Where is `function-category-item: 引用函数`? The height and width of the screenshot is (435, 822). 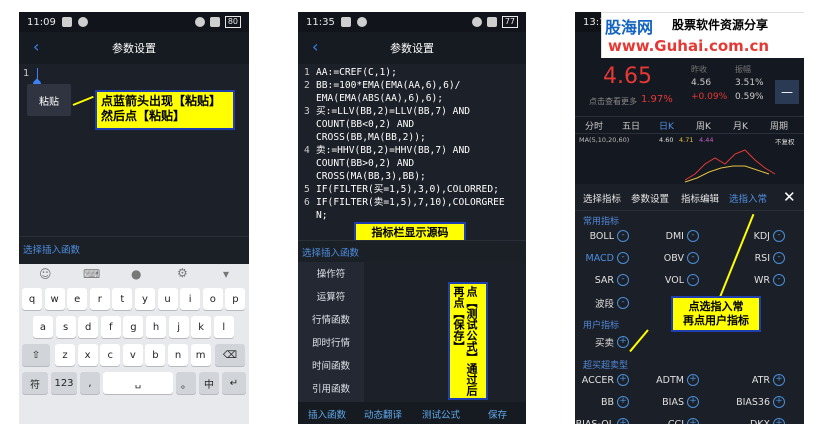
function-category-item: 引用函数 is located at coordinates (331, 388).